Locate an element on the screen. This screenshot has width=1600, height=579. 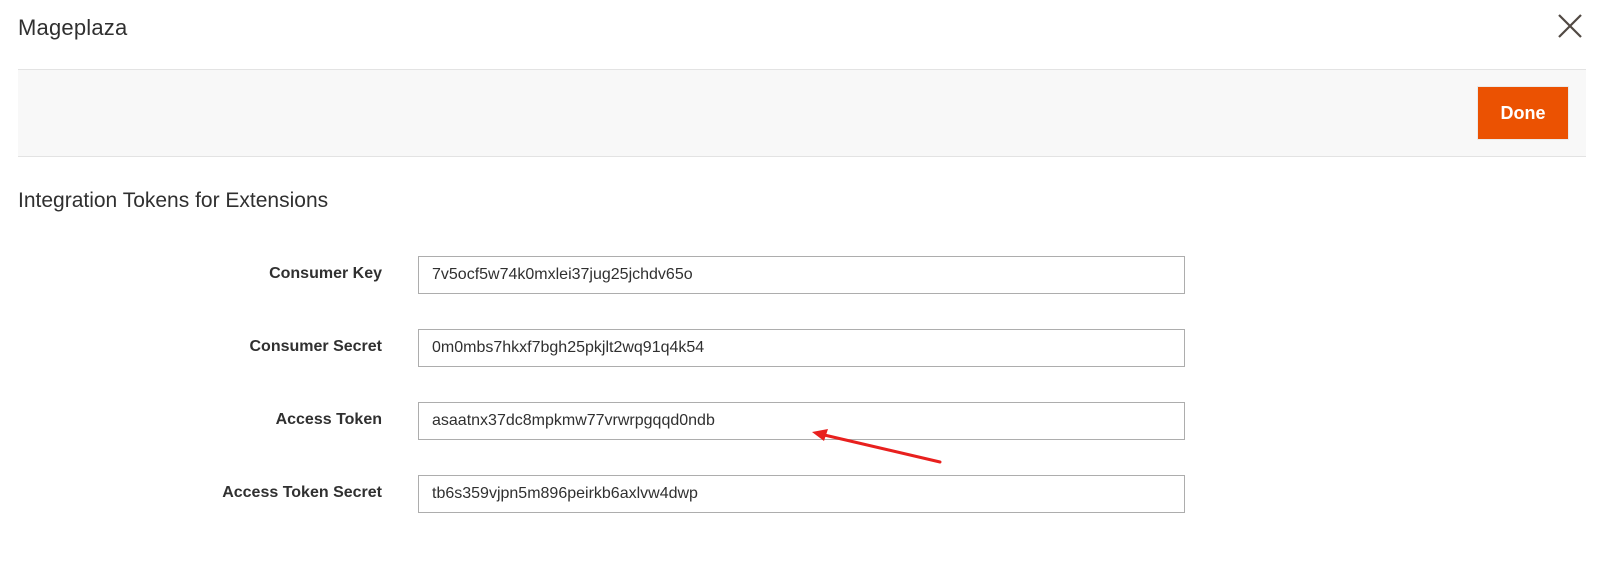
consumer-key-input is located at coordinates (801, 275).